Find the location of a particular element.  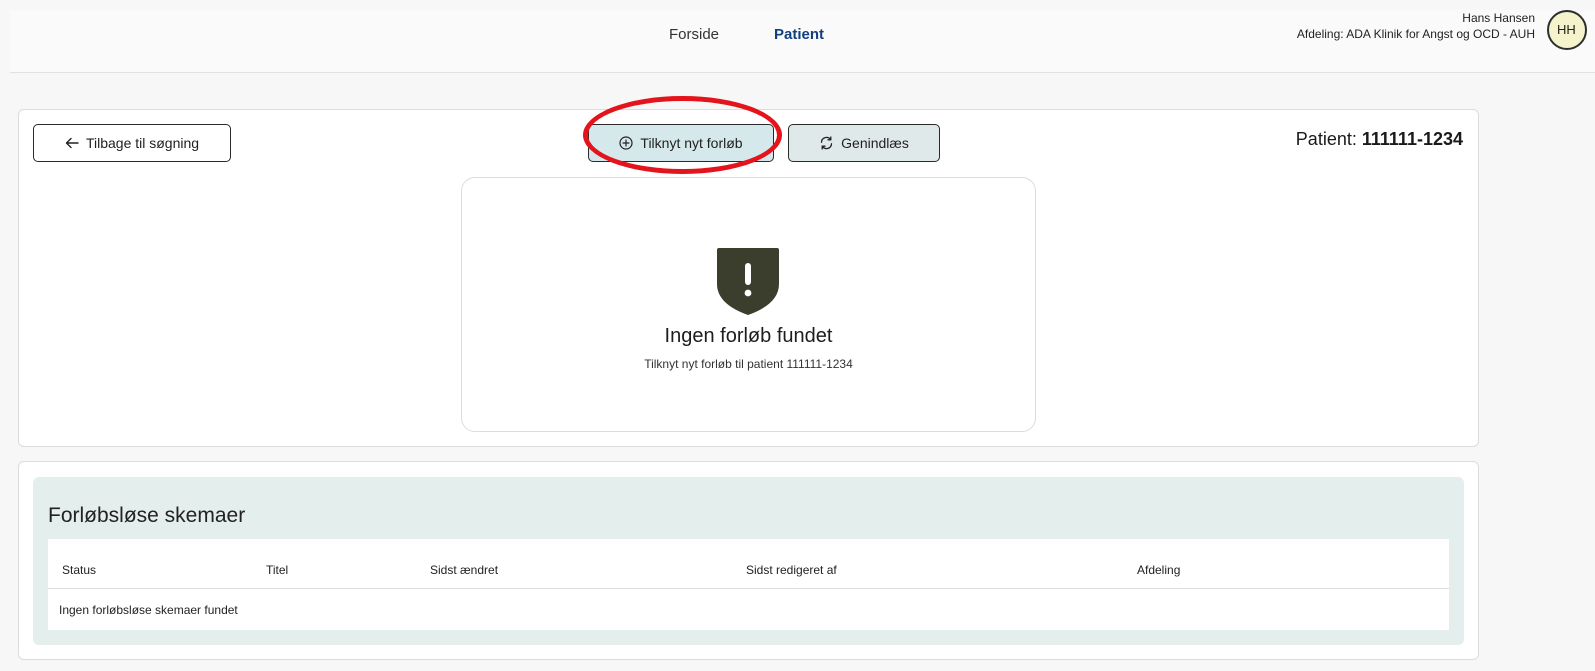

column-header-last-changed: Sidst ændret is located at coordinates (464, 570).